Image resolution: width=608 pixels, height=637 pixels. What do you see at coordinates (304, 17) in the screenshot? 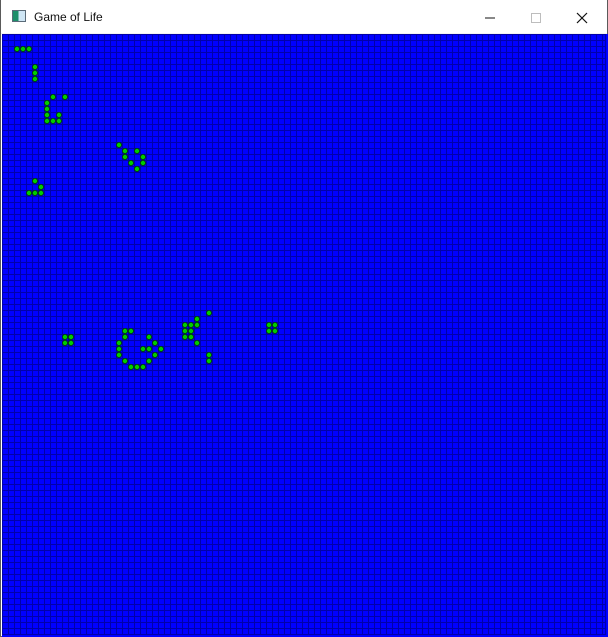
I see `title-bar: Game of Life` at bounding box center [304, 17].